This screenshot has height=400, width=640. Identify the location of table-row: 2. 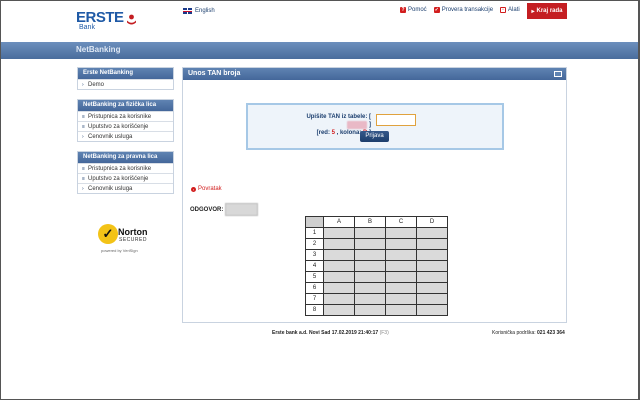
(376, 244).